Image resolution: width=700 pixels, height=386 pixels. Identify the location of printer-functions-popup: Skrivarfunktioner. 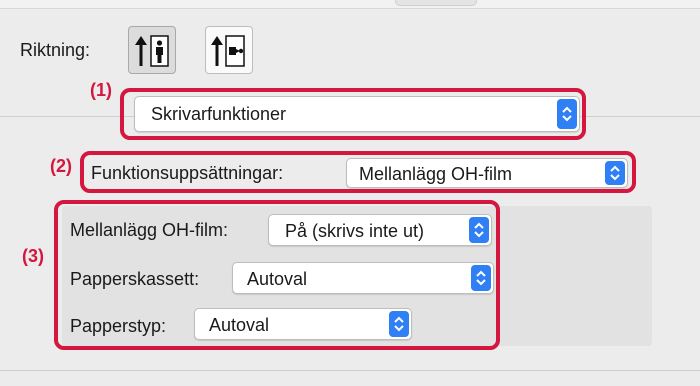
(357, 114).